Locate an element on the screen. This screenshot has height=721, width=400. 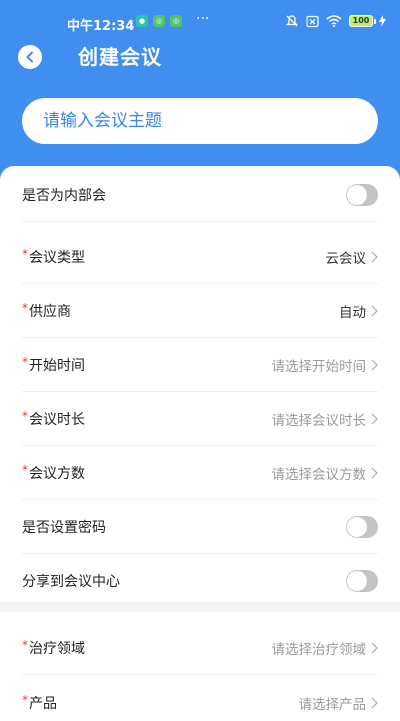
page-title: 创建会议 is located at coordinates (120, 57).